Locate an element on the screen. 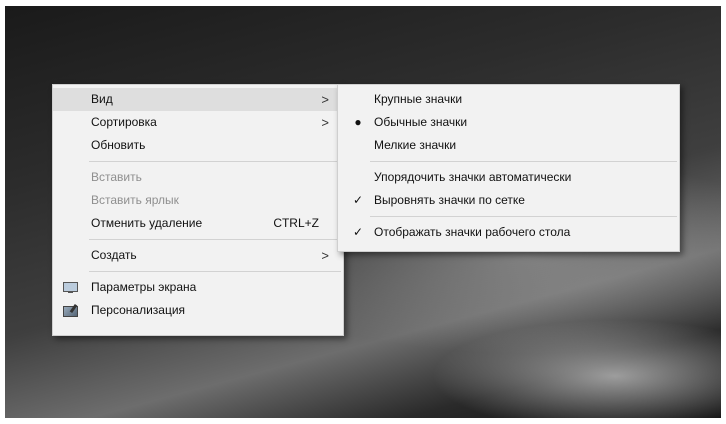 Image resolution: width=726 pixels, height=424 pixels. menu-item-sort: Сортировка > is located at coordinates (198, 122).